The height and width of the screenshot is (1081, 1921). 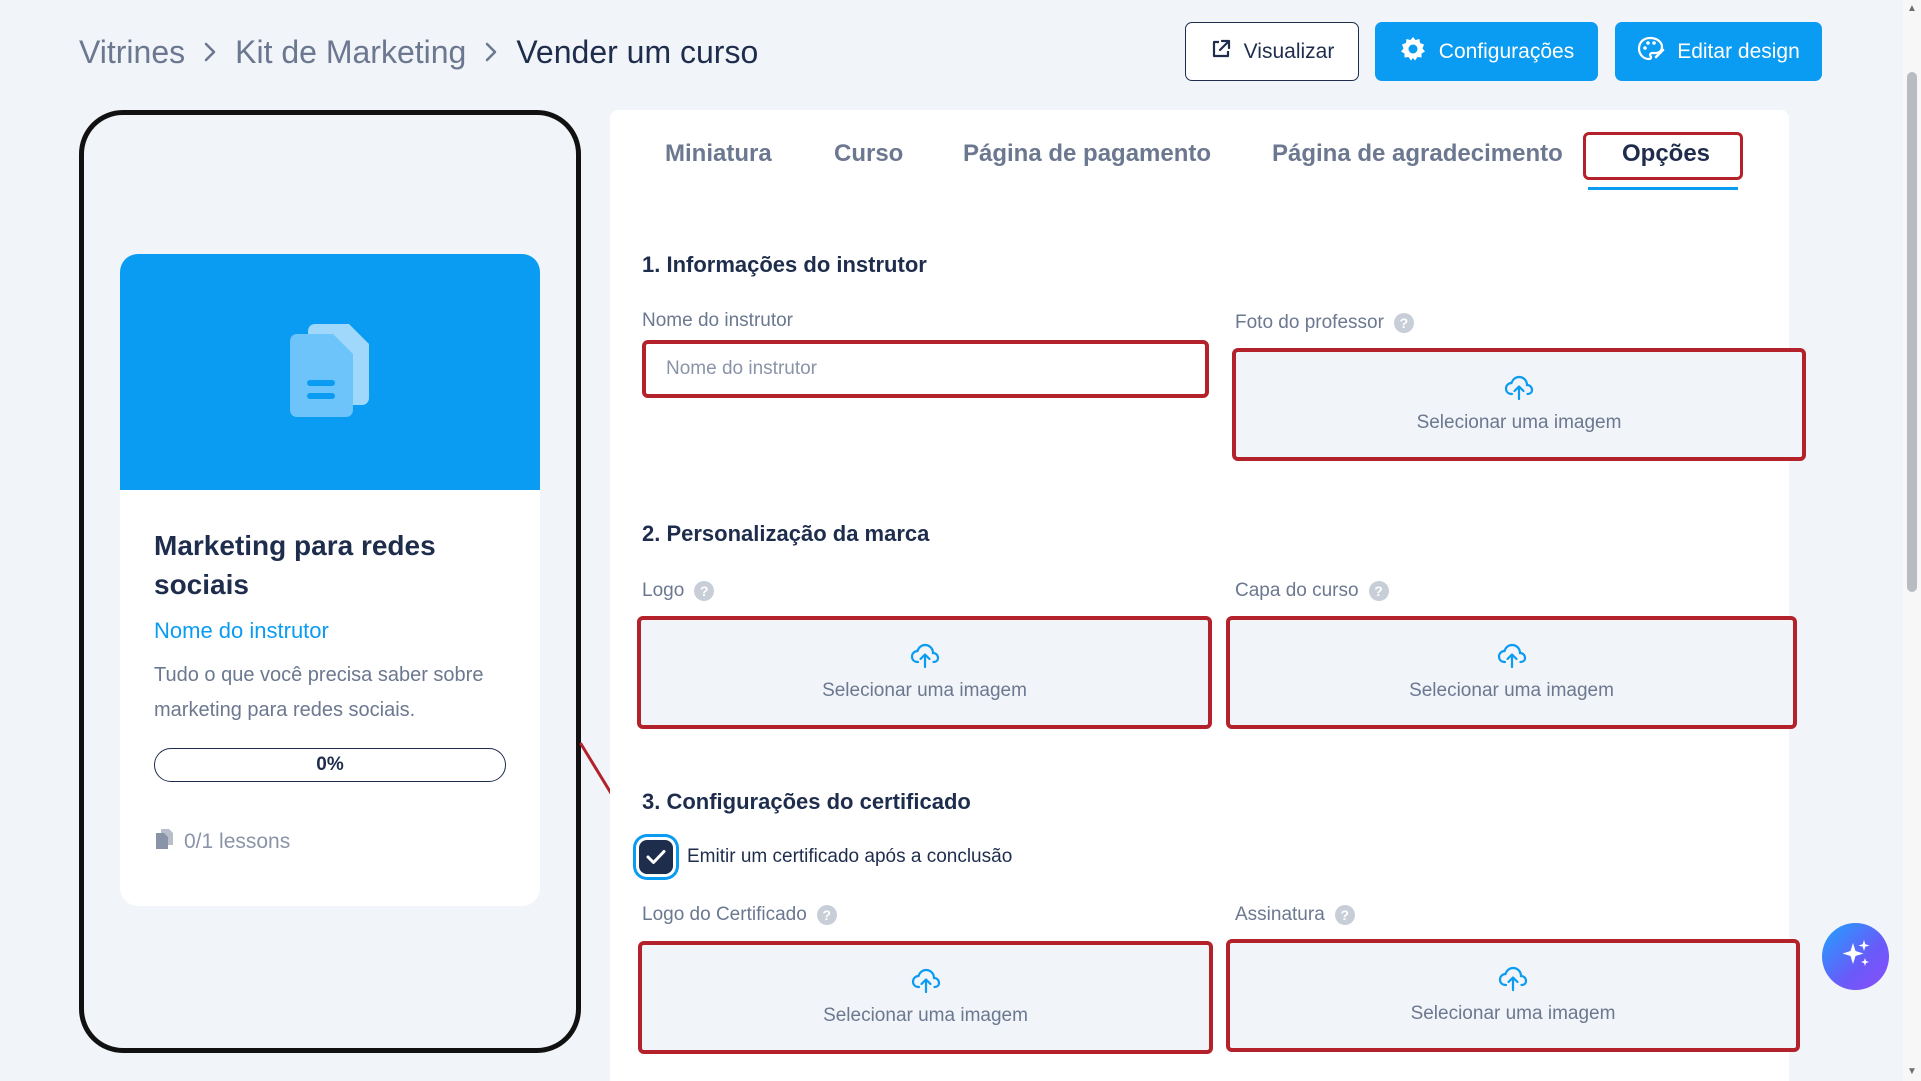 What do you see at coordinates (806, 801) in the screenshot?
I see `section-title-certificate: 3. Configurações do certificado` at bounding box center [806, 801].